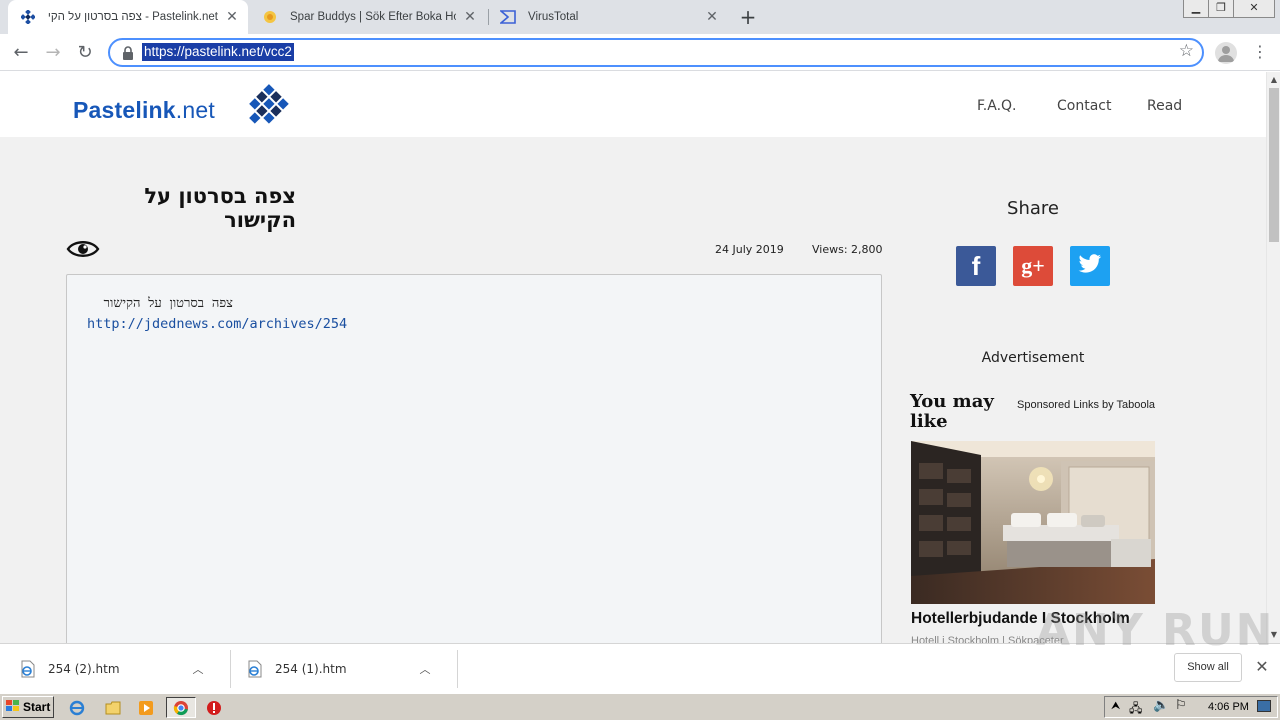 This screenshot has width=1280, height=720. Describe the element at coordinates (1196, 9) in the screenshot. I see `minimize-button: ▁` at that location.